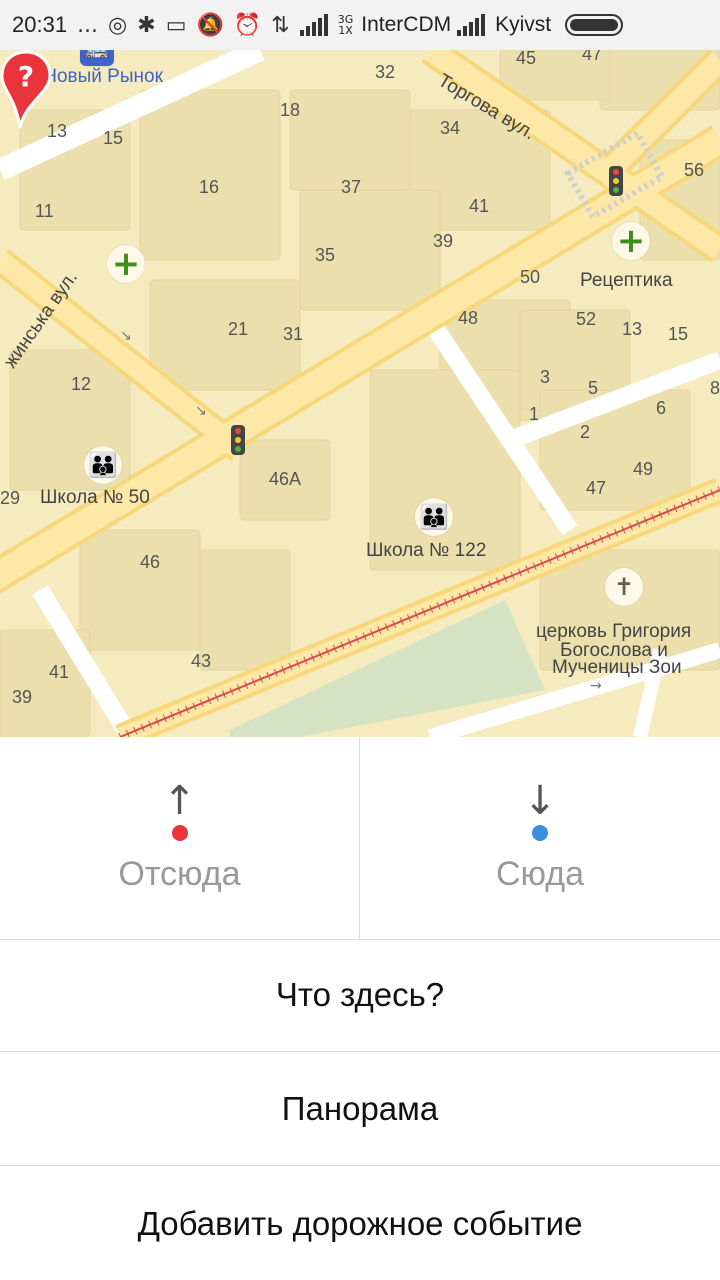  I want to click on house-number: 50, so click(530, 277).